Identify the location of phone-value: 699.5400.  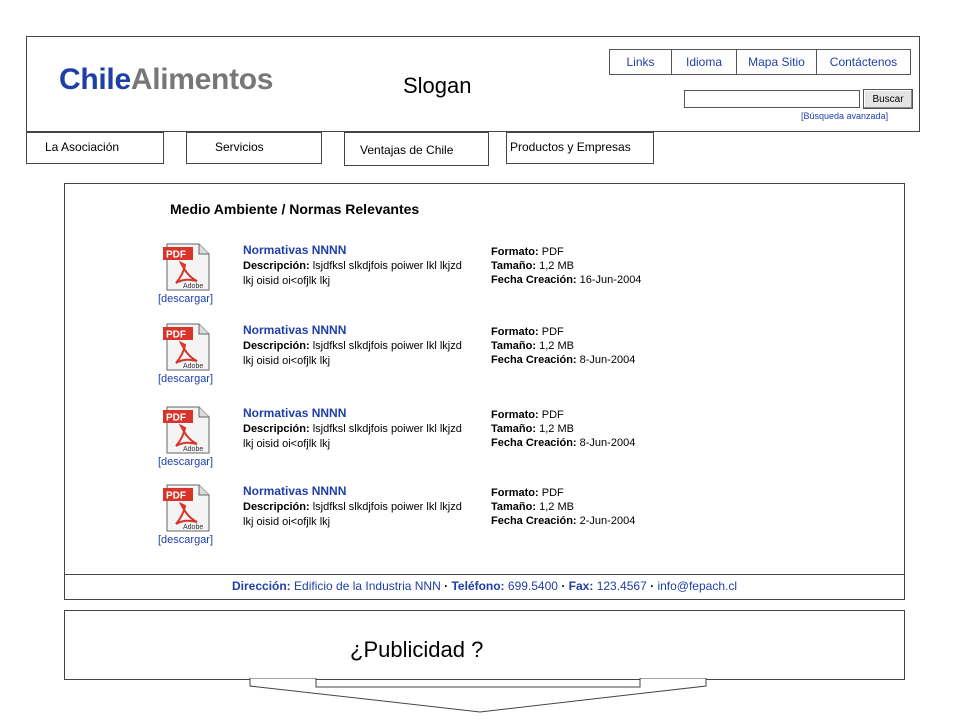
(532, 586).